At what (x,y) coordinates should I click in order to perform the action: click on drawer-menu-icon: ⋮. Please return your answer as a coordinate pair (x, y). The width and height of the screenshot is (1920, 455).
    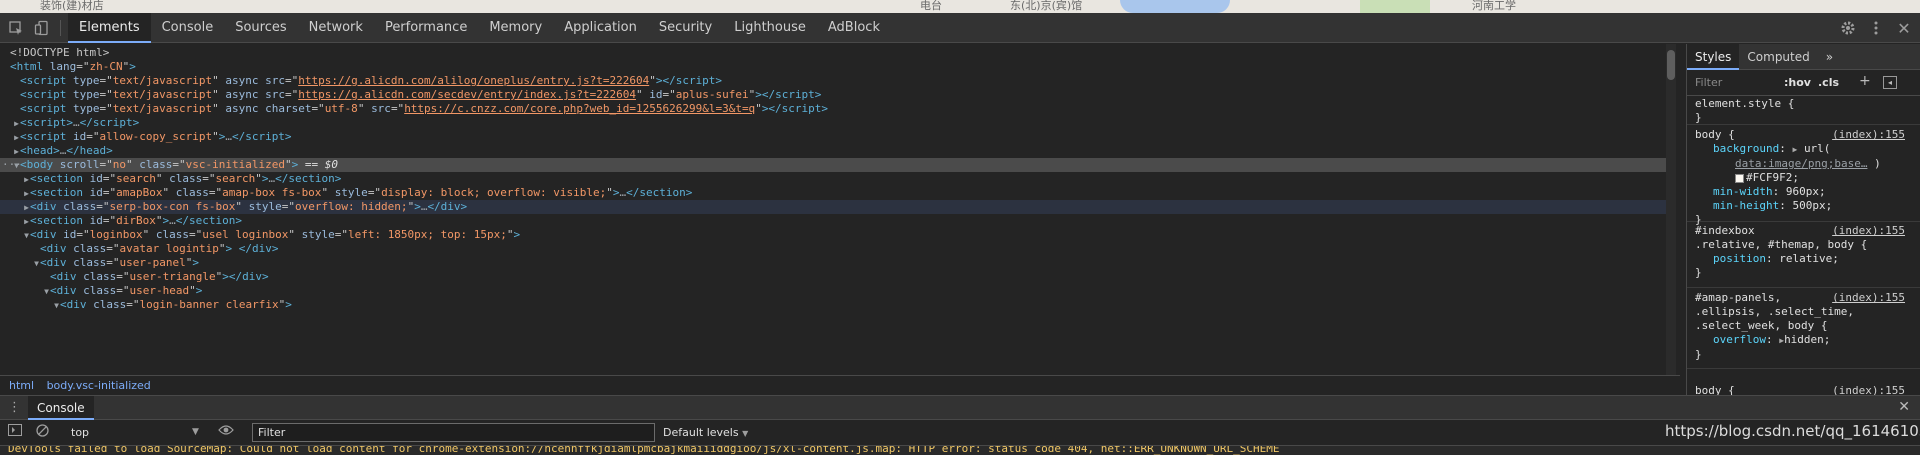
    Looking at the image, I should click on (14, 407).